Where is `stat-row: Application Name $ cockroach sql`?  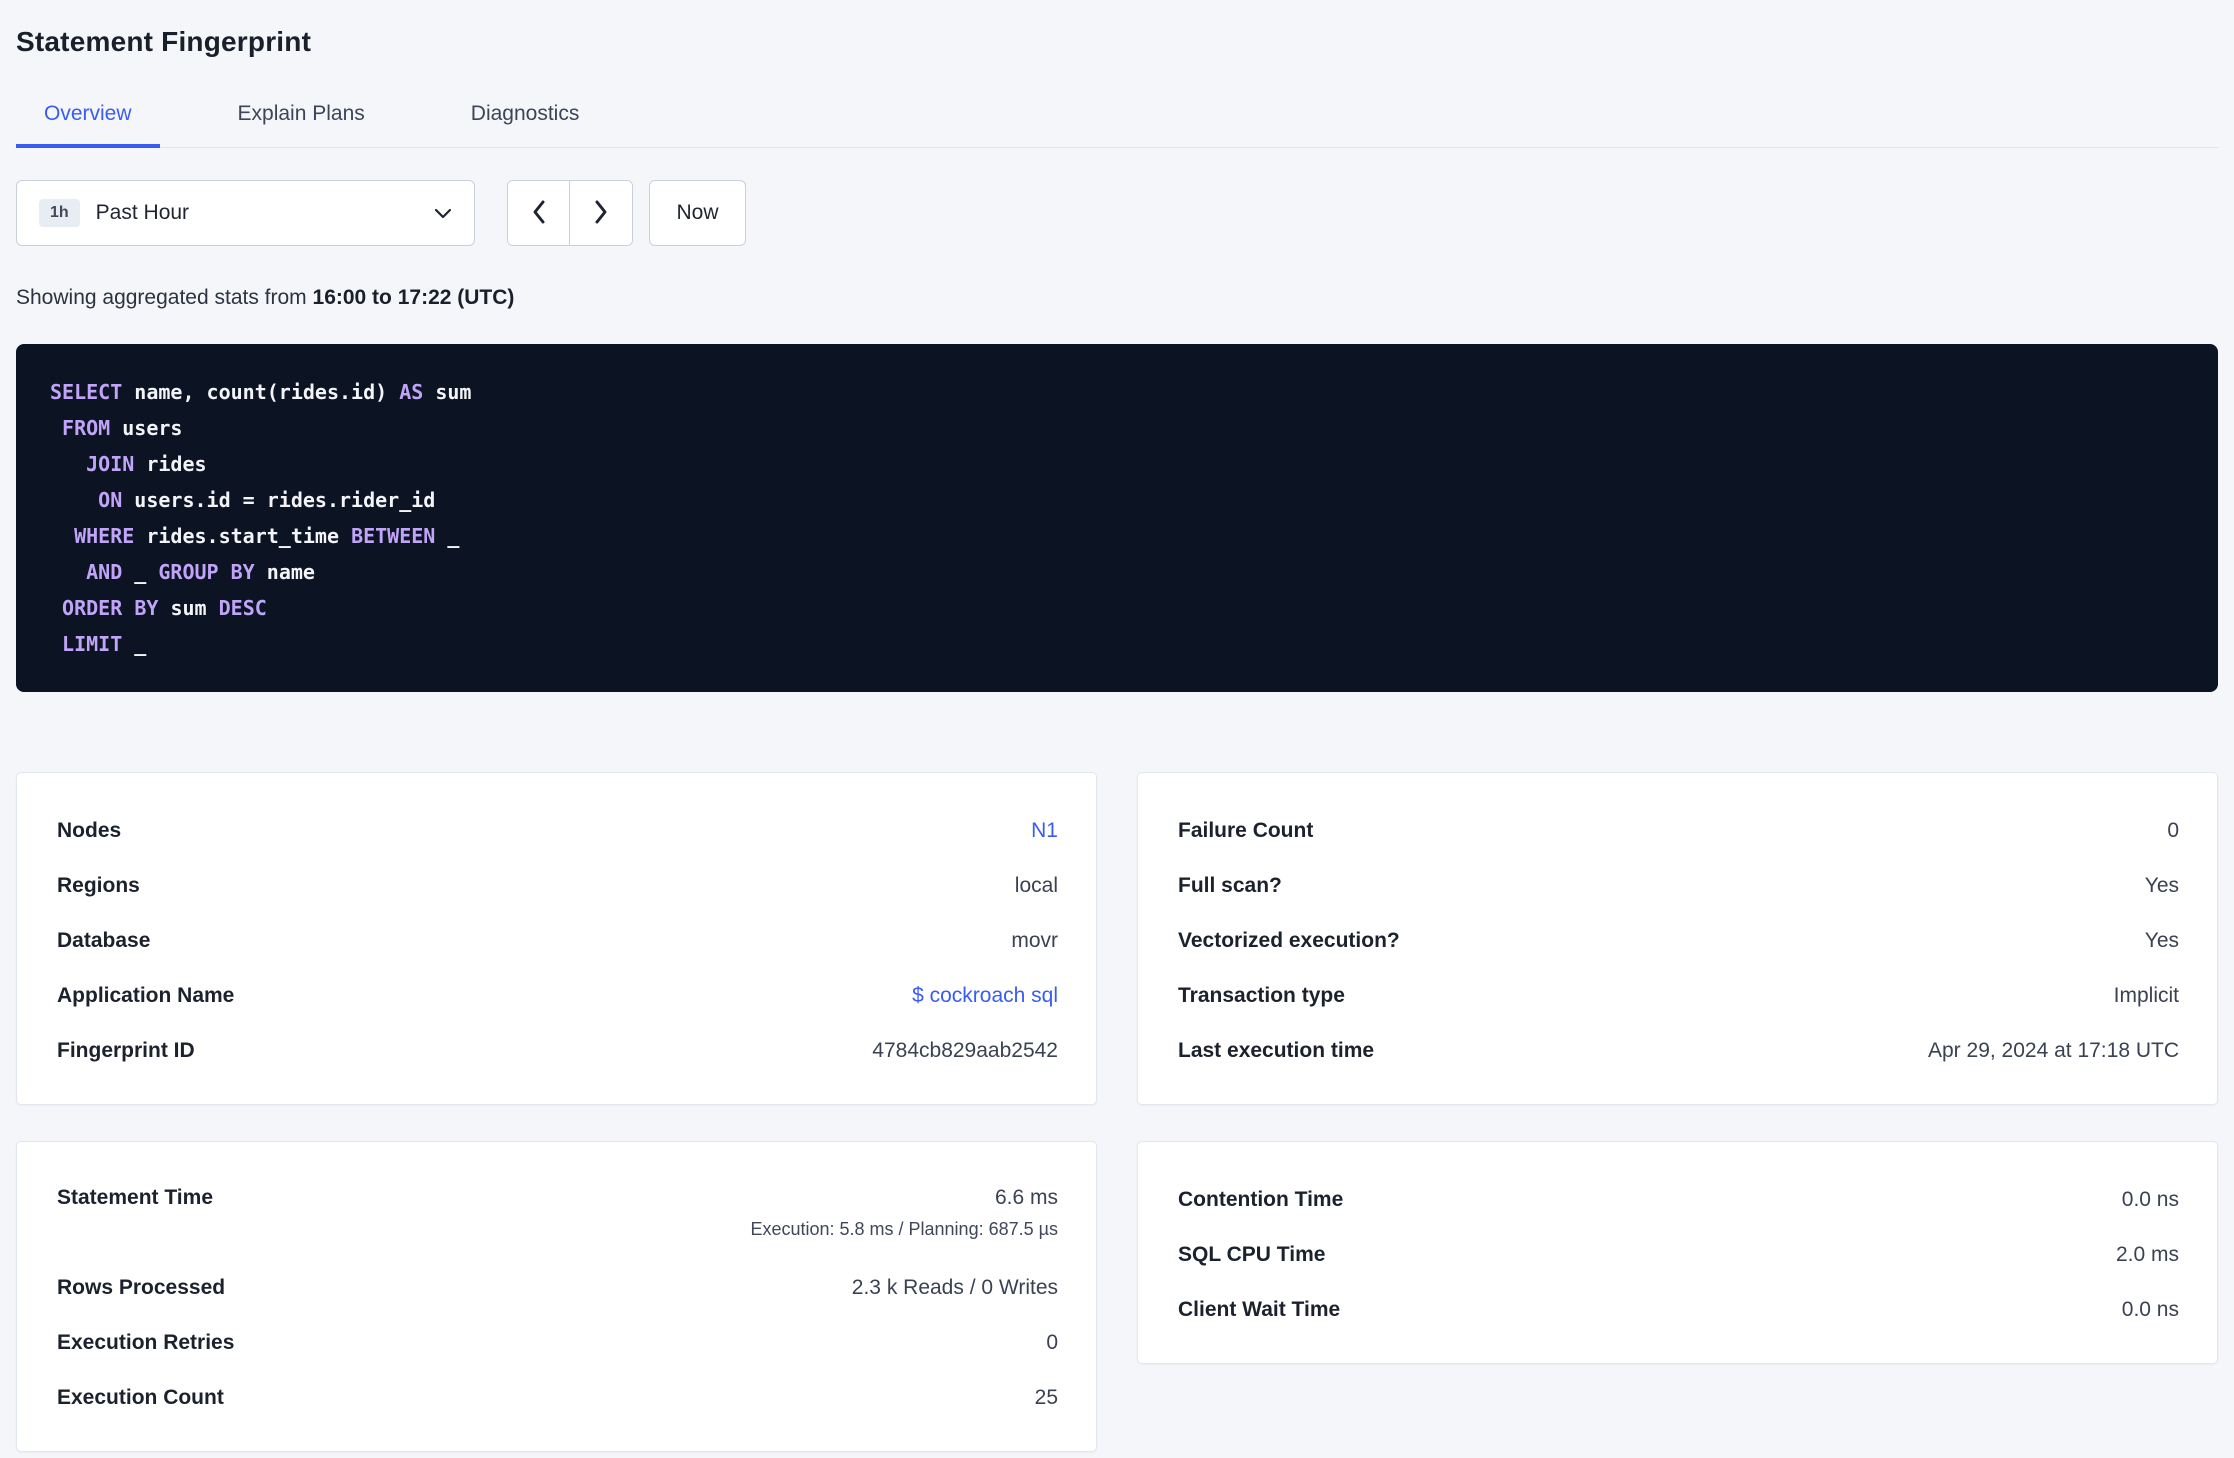
stat-row: Application Name $ cockroach sql is located at coordinates (557, 995).